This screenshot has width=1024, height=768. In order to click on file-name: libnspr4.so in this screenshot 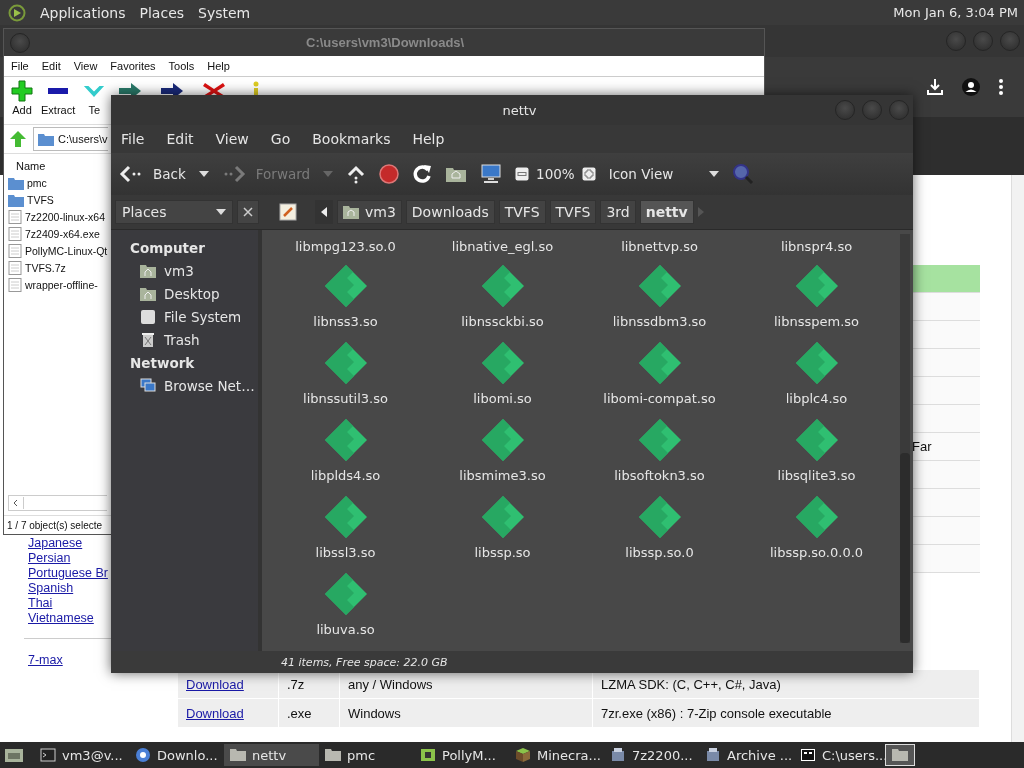, I will do `click(816, 246)`.